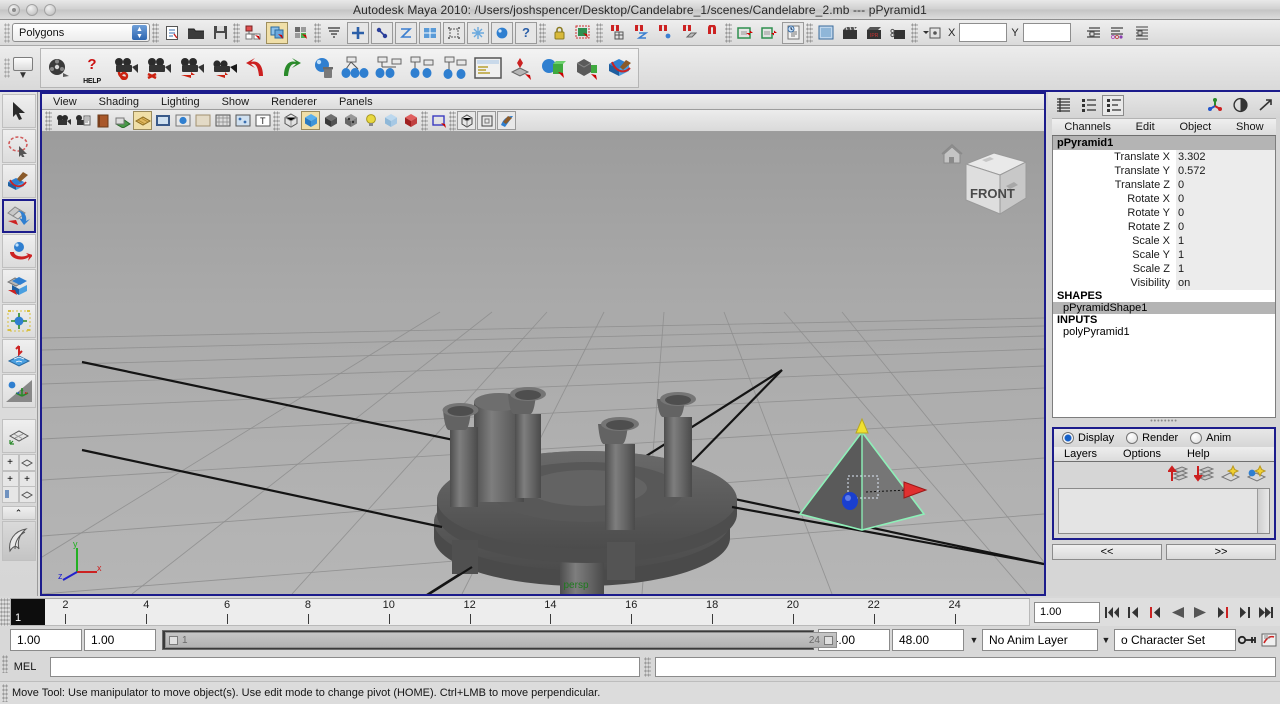 The height and width of the screenshot is (704, 1280). What do you see at coordinates (769, 33) in the screenshot?
I see `output-connections-icon` at bounding box center [769, 33].